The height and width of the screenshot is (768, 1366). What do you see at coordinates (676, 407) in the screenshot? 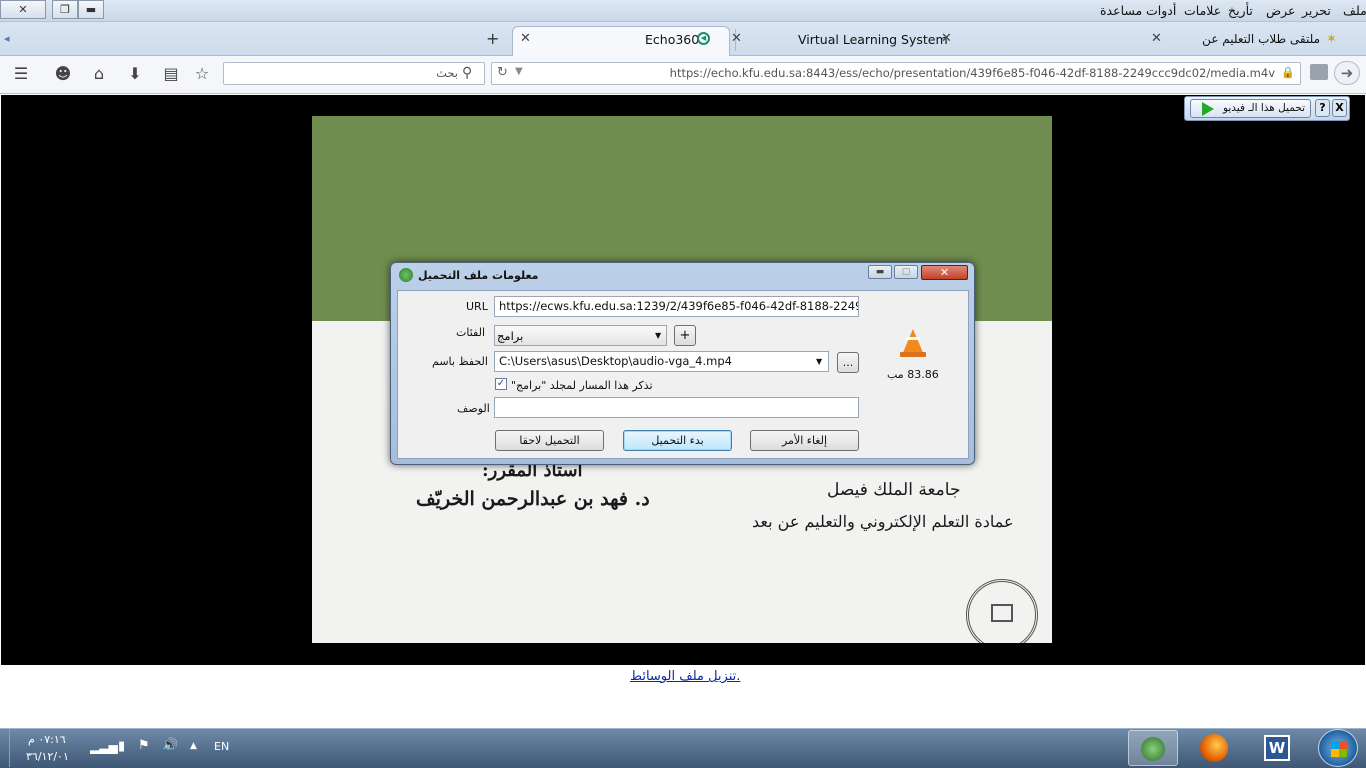
I see `description-field` at bounding box center [676, 407].